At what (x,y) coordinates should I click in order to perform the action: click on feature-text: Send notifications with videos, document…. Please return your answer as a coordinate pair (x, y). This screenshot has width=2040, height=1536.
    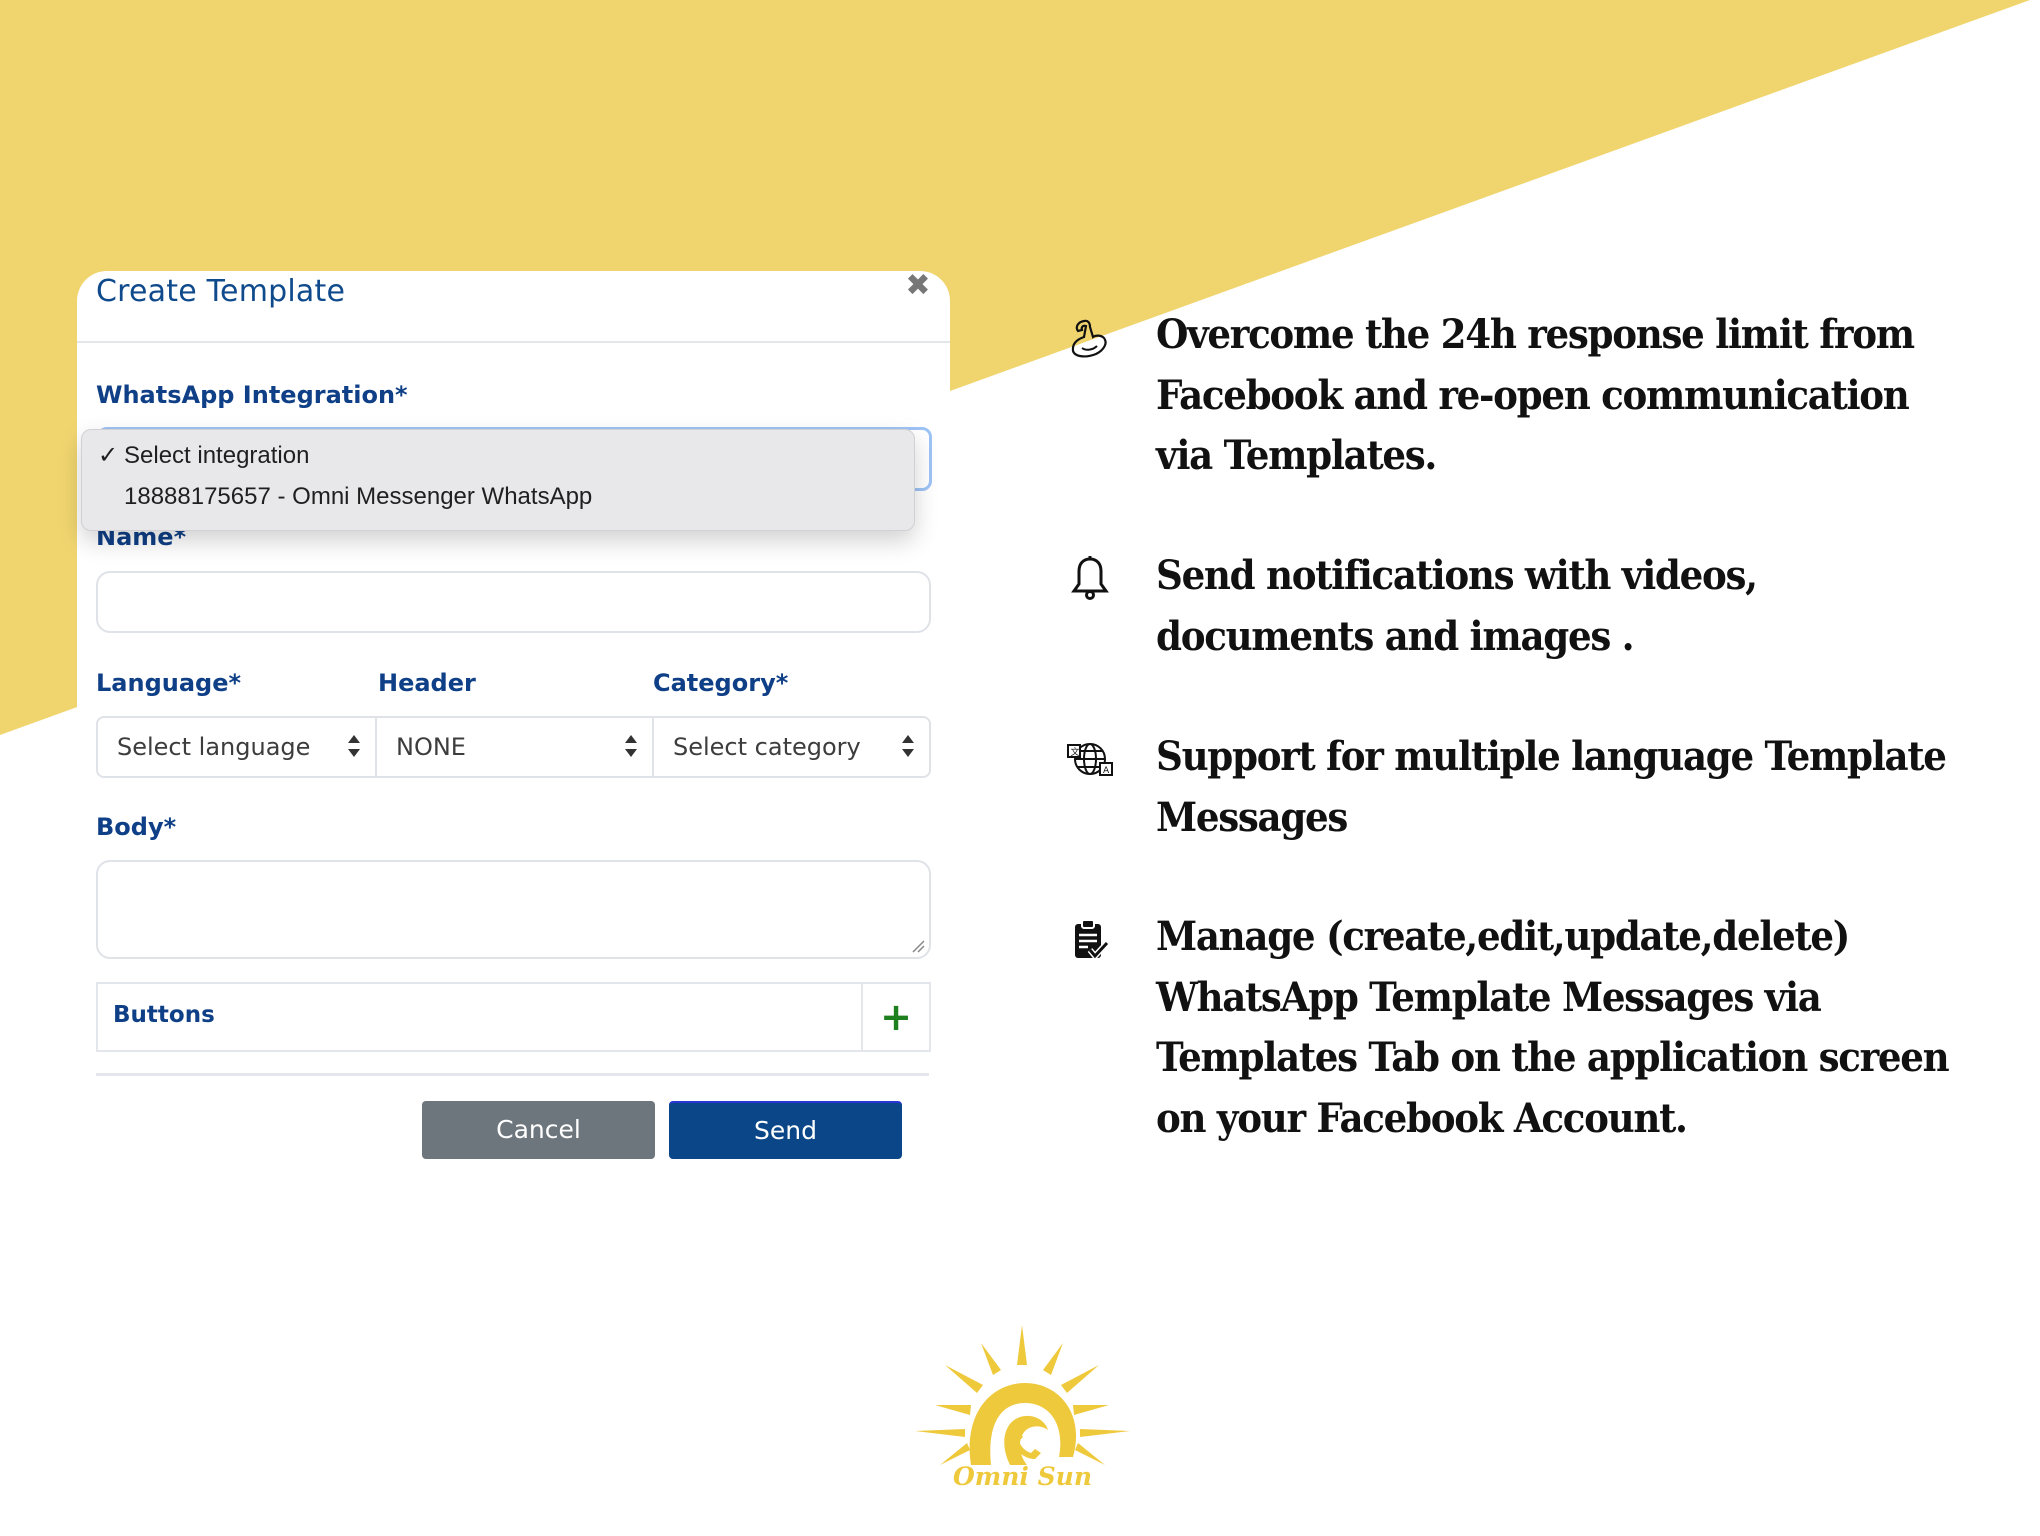
    Looking at the image, I should click on (1556, 606).